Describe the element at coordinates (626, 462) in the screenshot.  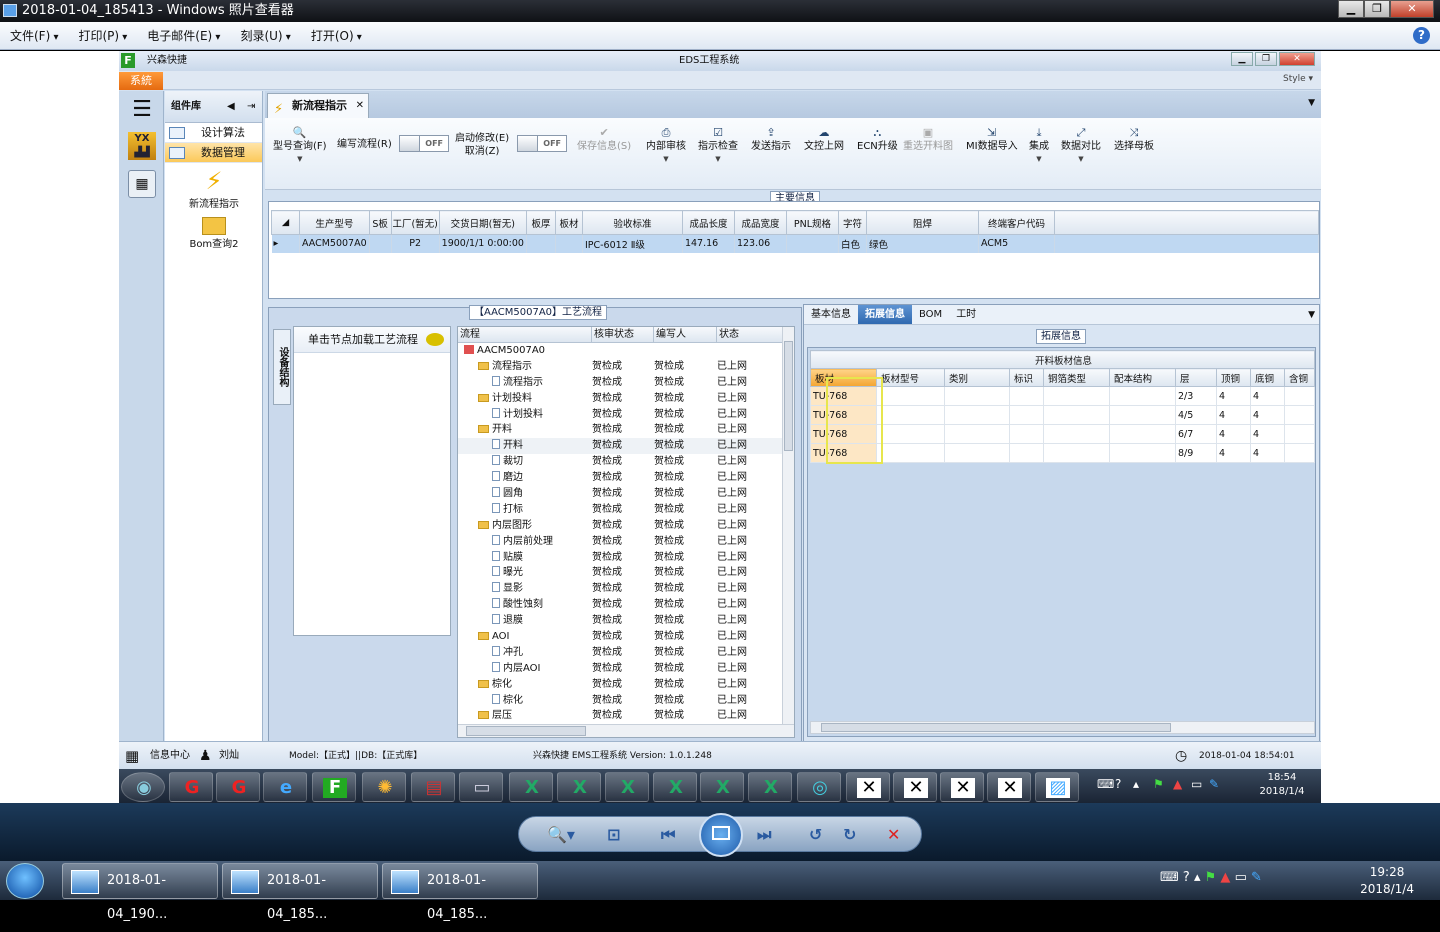
I see `tree-row: 裁切 贺检成 贺检成 已上网` at that location.